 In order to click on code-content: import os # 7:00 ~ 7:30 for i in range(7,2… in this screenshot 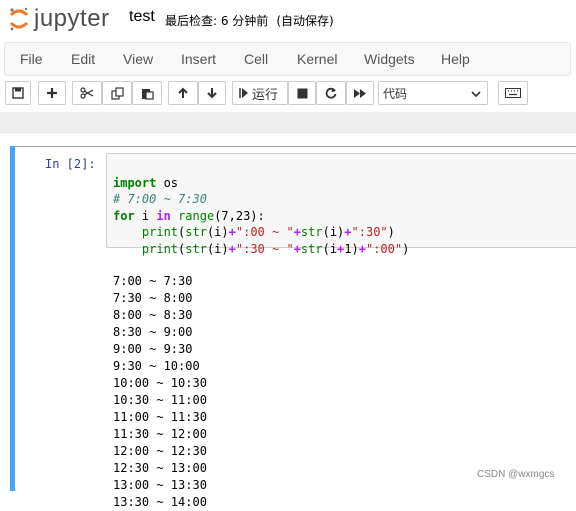, I will do `click(261, 207)`.